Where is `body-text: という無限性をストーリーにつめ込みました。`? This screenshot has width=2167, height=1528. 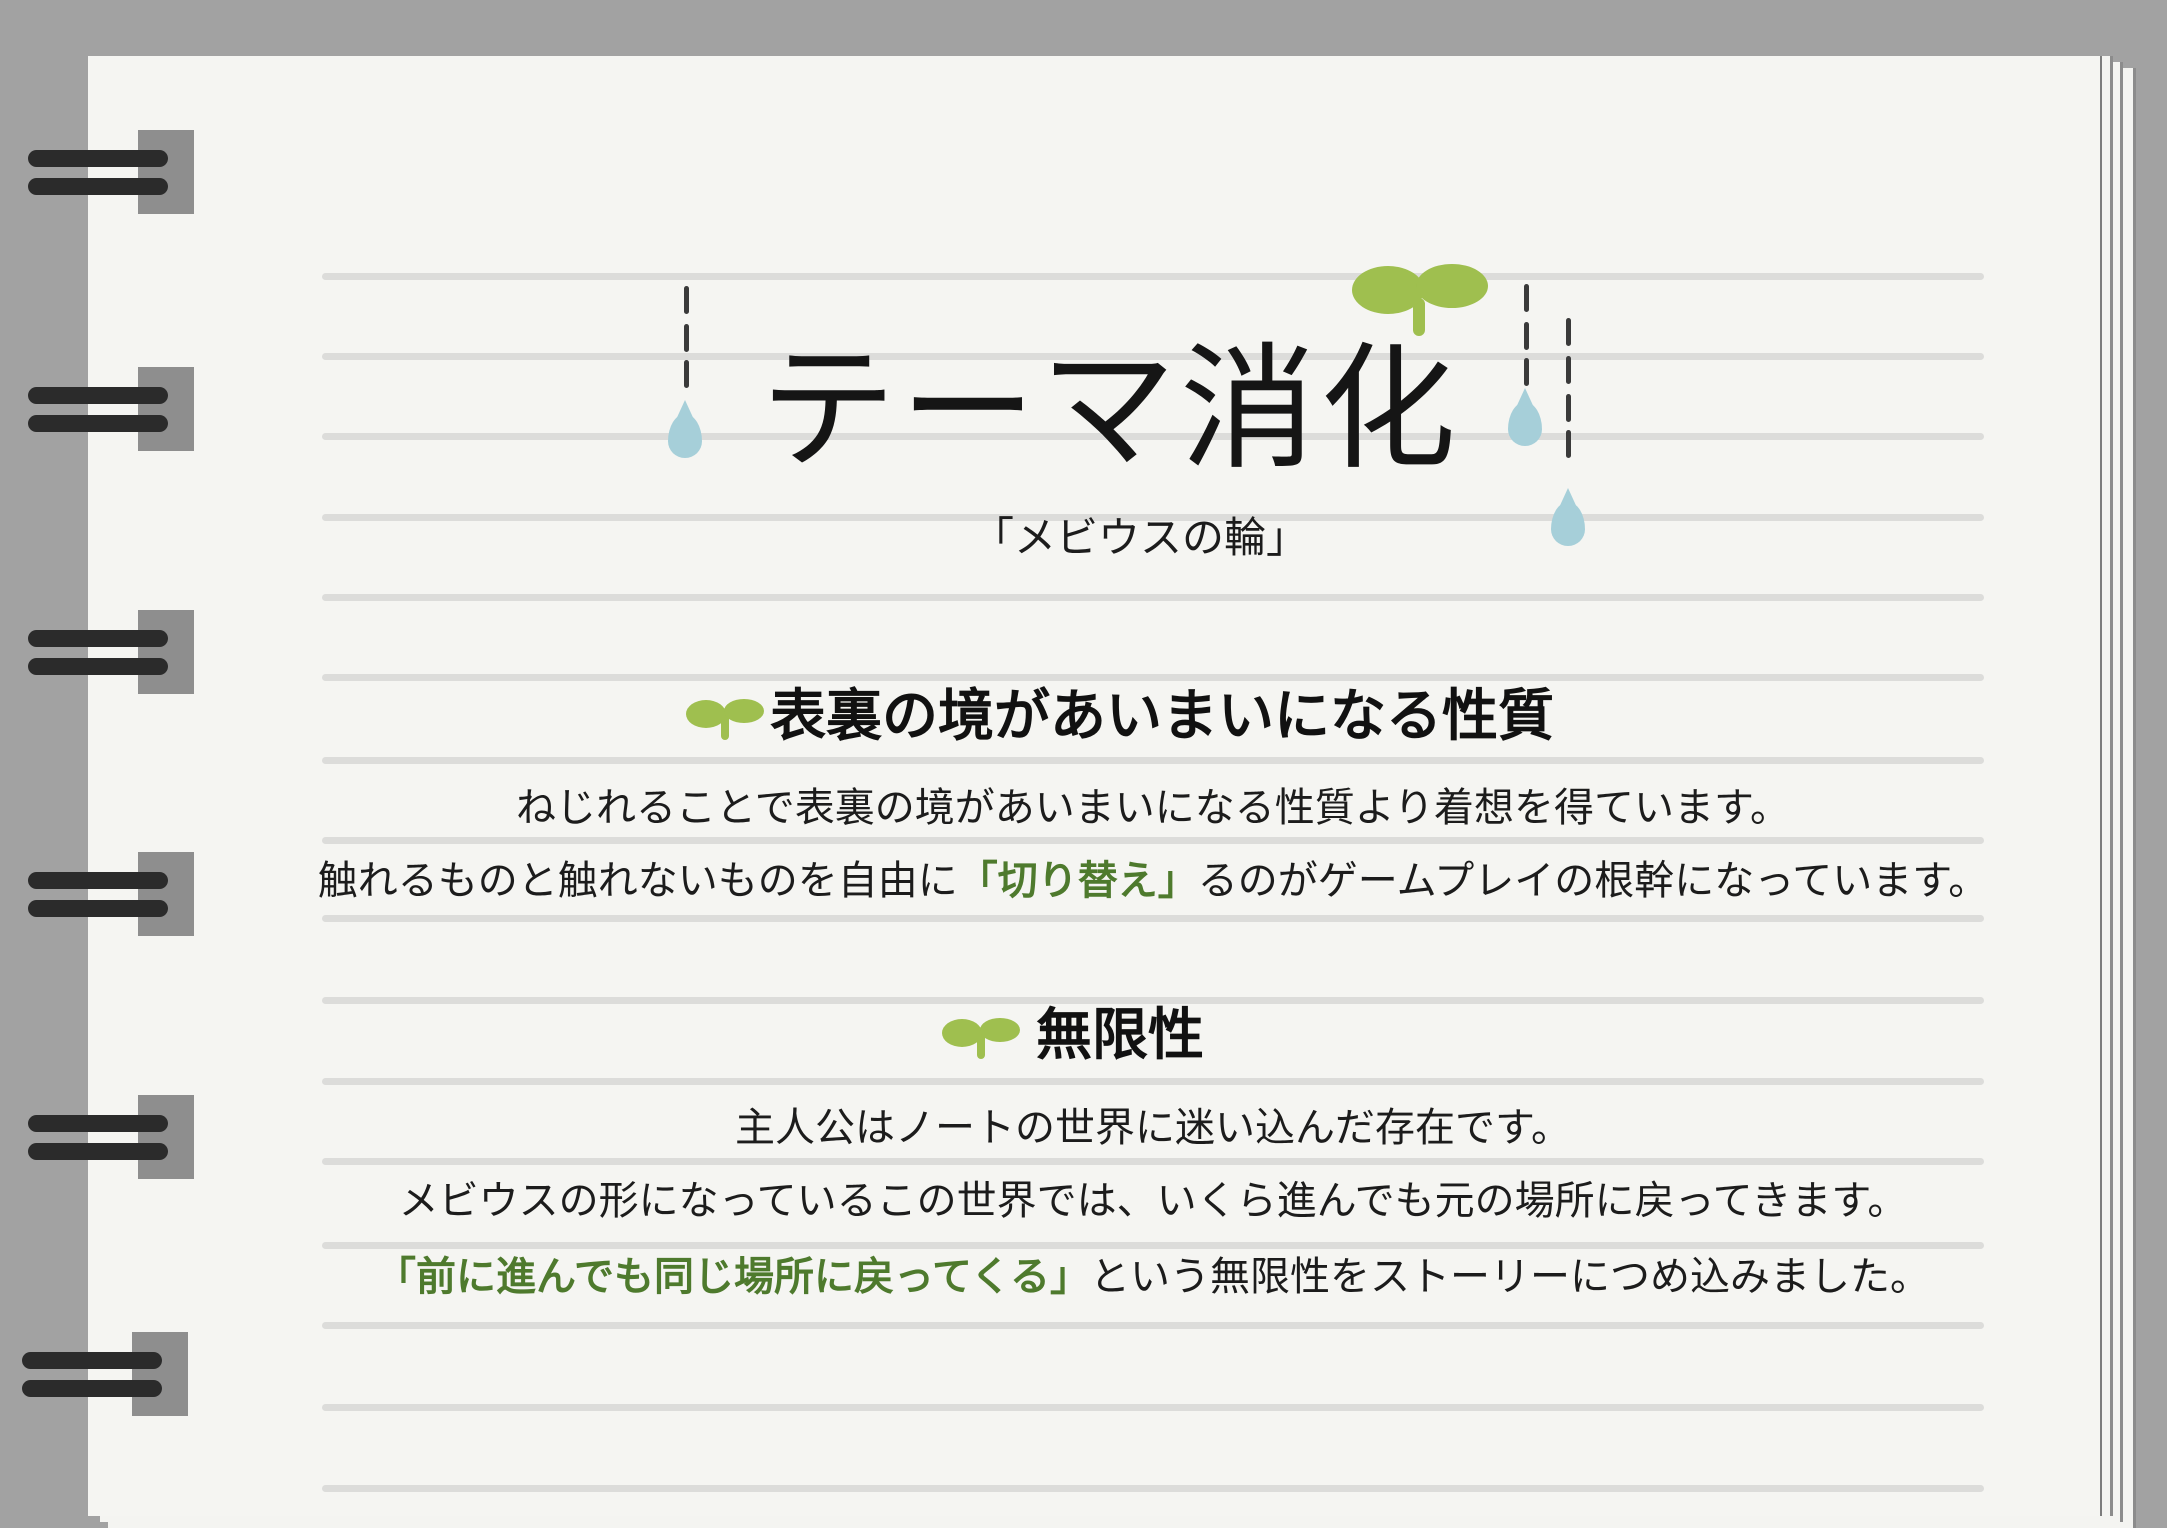 body-text: という無限性をストーリーにつめ込みました。 is located at coordinates (1510, 1277).